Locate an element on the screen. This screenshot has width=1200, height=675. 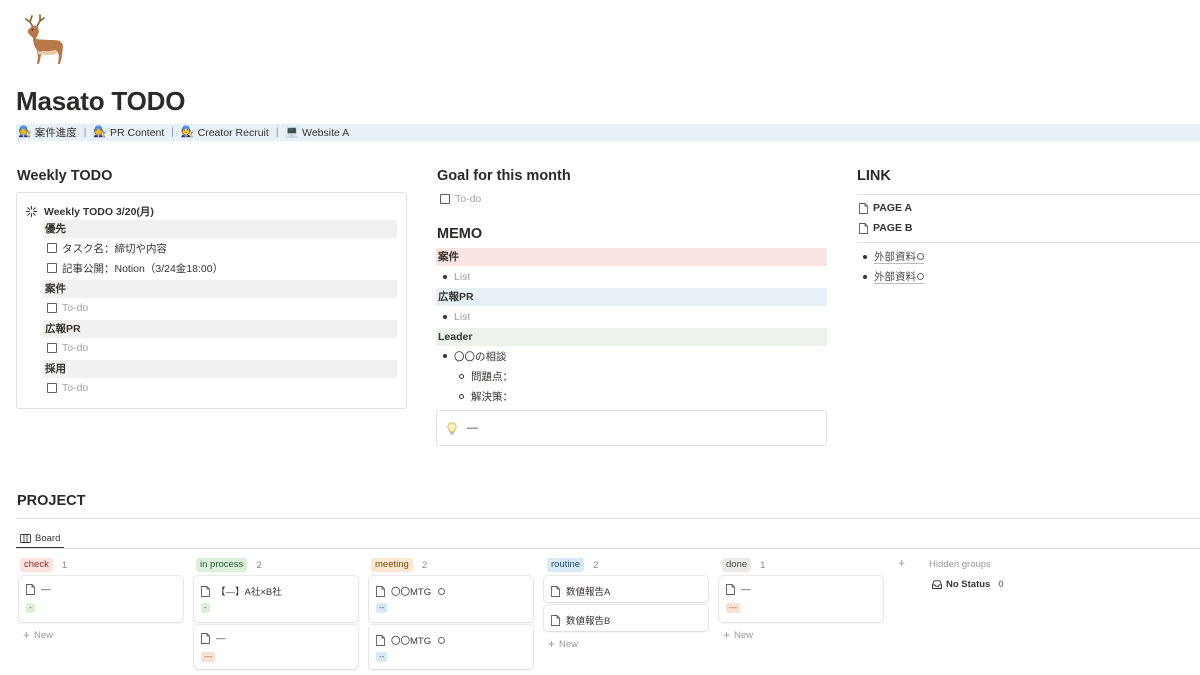
board-column-header-meeting: meeting 2 is located at coordinates (399, 565).